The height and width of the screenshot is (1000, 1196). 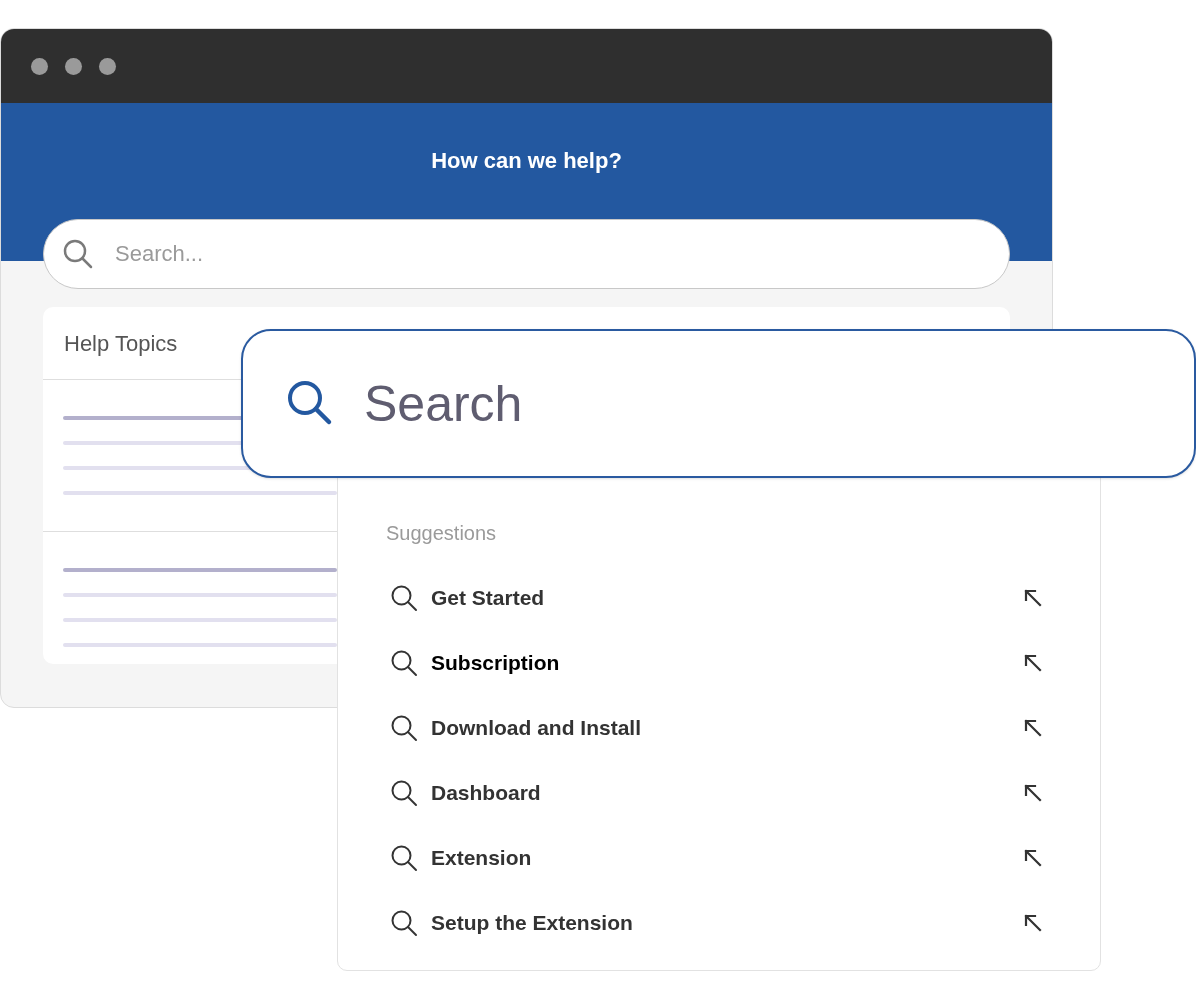 What do you see at coordinates (481, 857) in the screenshot?
I see `suggestion-item: Extension` at bounding box center [481, 857].